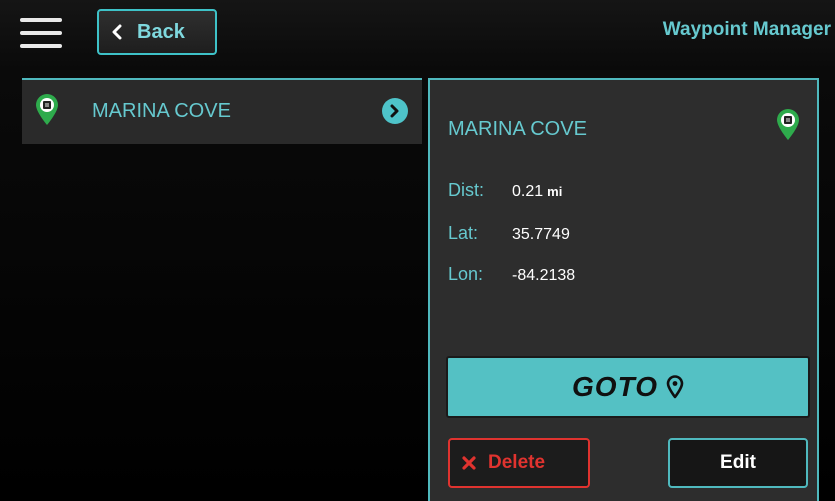 The image size is (835, 501). I want to click on distance-value: 0.21, so click(528, 191).